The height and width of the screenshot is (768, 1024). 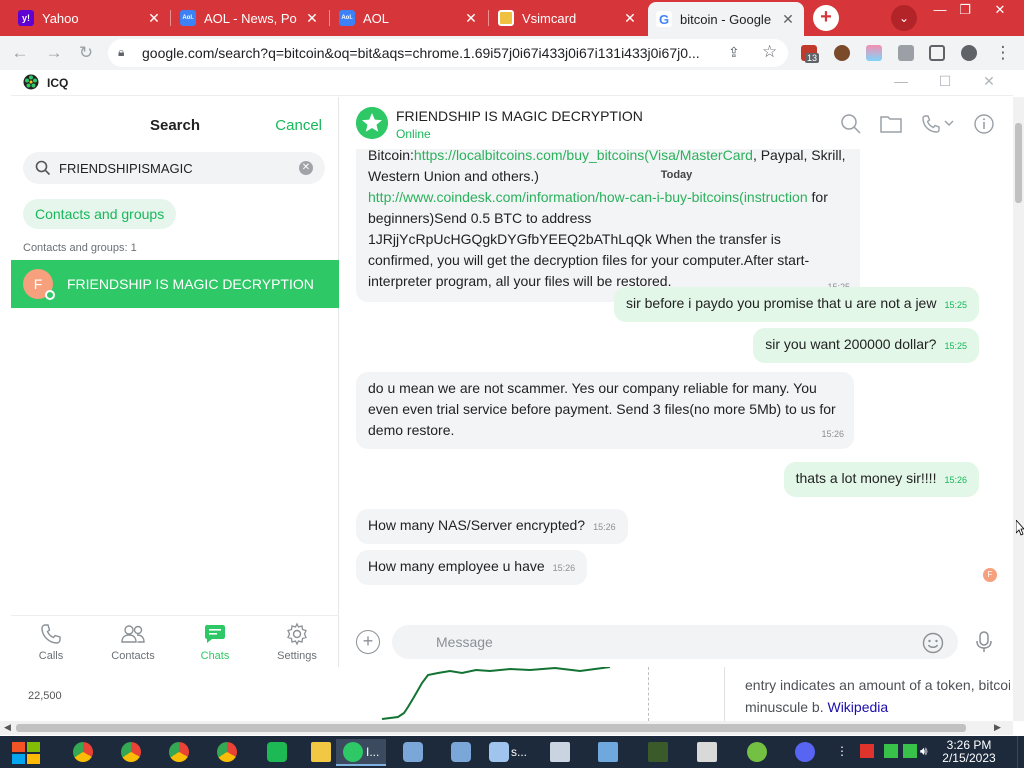 I want to click on show-desktop-button, so click(x=1020, y=752).